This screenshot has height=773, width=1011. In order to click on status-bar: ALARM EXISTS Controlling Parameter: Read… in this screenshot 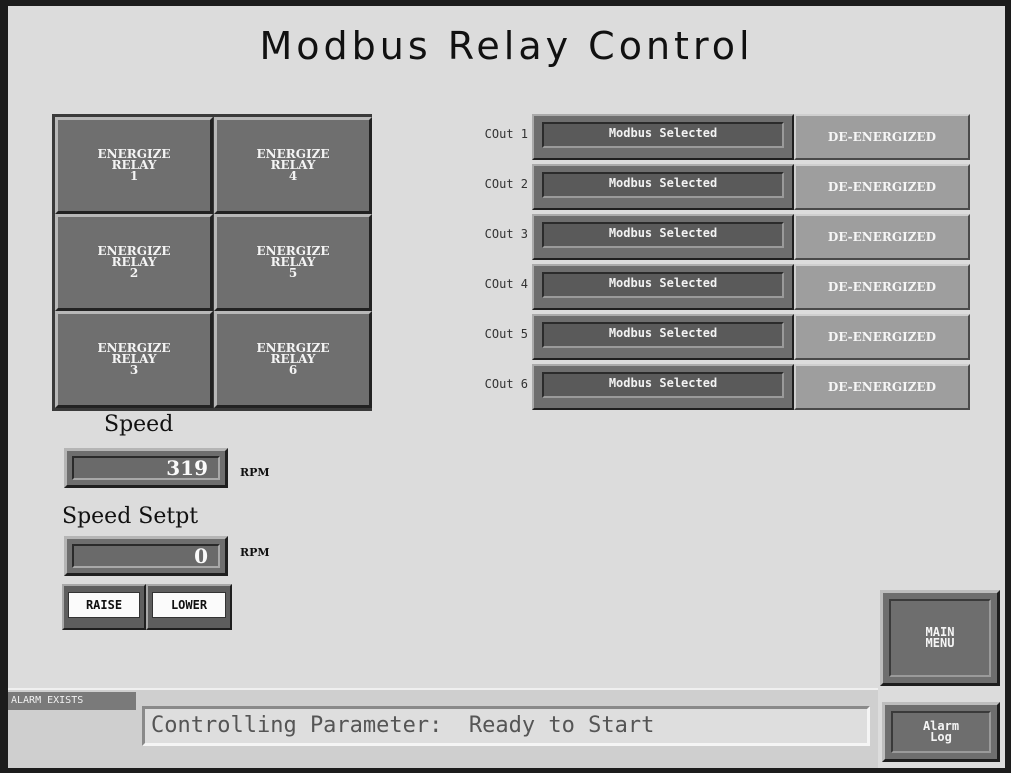, I will do `click(443, 728)`.